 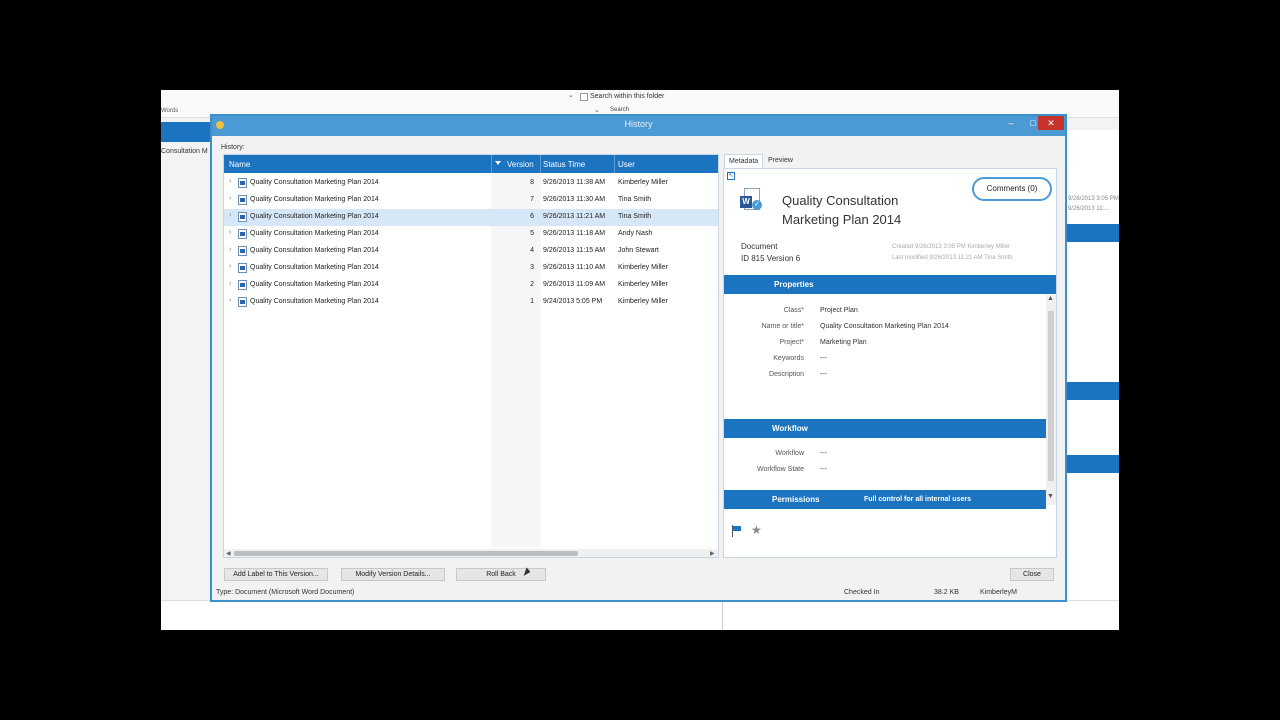 What do you see at coordinates (998, 592) in the screenshot?
I see `status-user: KimberleyM` at bounding box center [998, 592].